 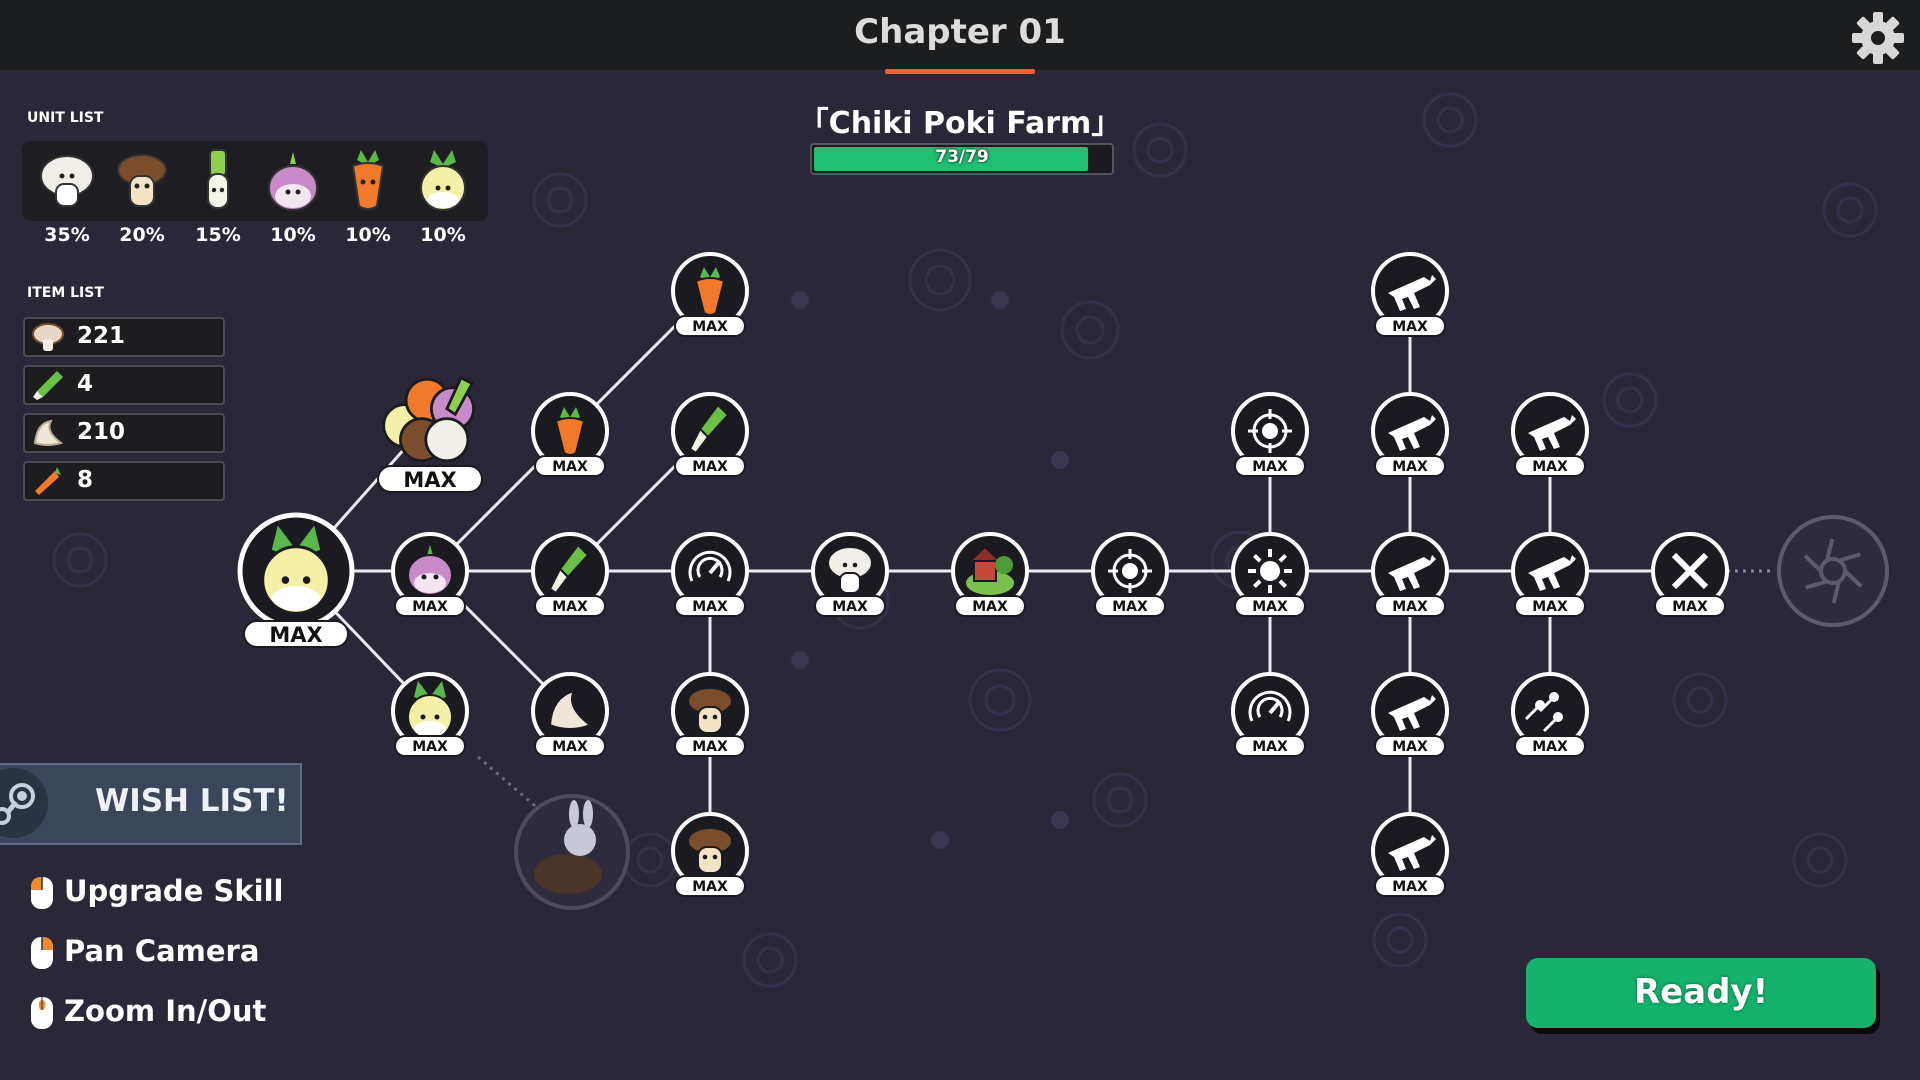 I want to click on ready-button: Ready!, so click(x=1701, y=993).